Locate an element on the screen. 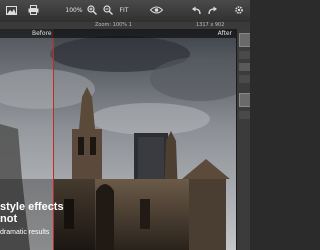 This screenshot has width=320, height=250. print-icon is located at coordinates (33, 10).